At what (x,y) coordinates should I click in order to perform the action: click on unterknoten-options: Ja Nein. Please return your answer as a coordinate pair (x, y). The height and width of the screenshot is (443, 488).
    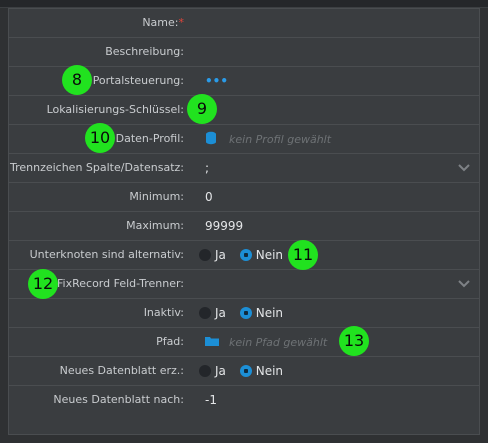
    Looking at the image, I should click on (246, 255).